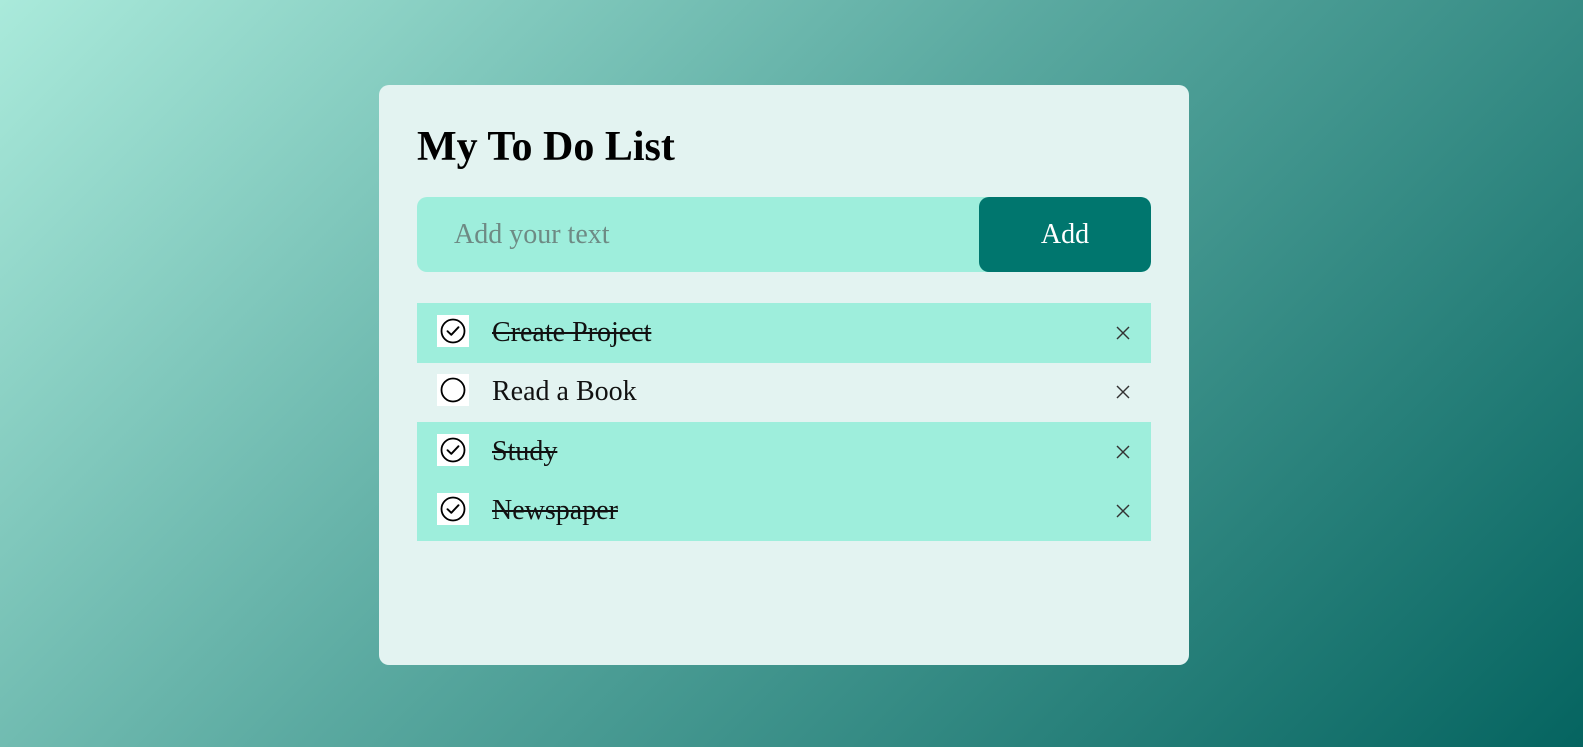 Image resolution: width=1583 pixels, height=747 pixels. What do you see at coordinates (572, 332) in the screenshot?
I see `todo-label: Create Project` at bounding box center [572, 332].